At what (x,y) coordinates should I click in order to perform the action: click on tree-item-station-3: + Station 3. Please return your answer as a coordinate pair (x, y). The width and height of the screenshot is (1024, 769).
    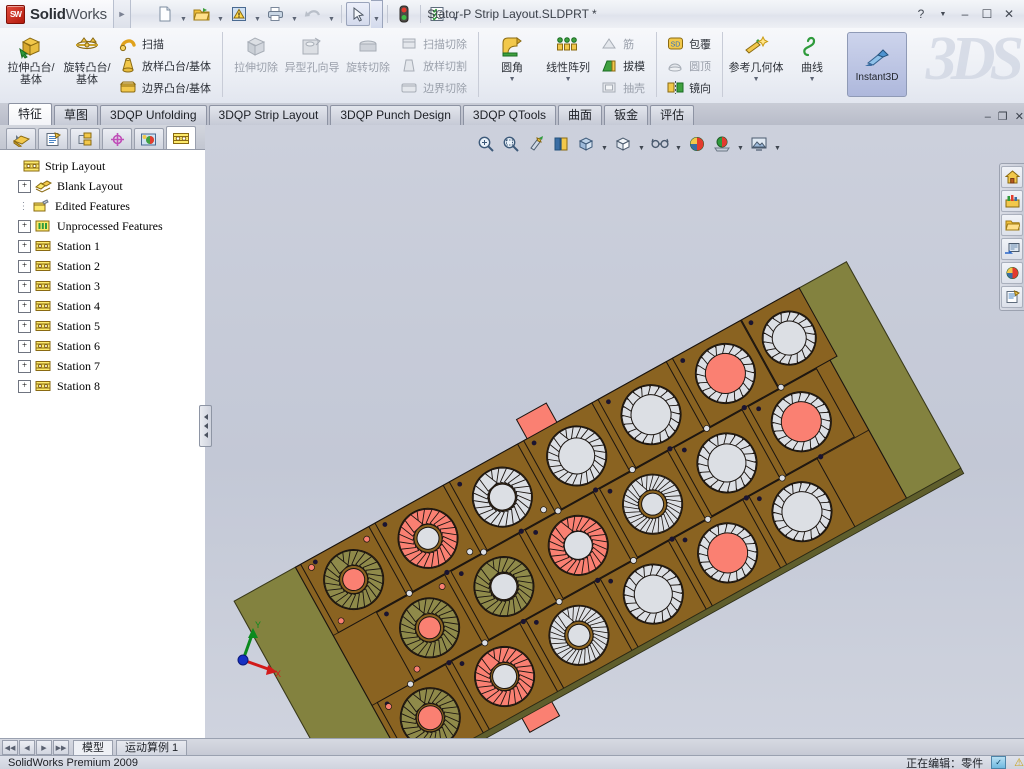
    Looking at the image, I should click on (104, 286).